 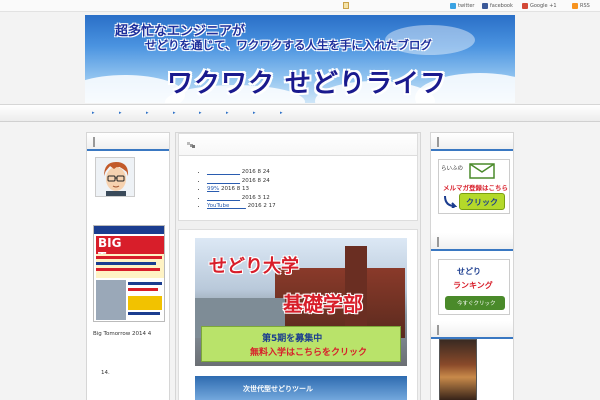 I want to click on ad-subtitle: 基礎学部, so click(x=323, y=304).